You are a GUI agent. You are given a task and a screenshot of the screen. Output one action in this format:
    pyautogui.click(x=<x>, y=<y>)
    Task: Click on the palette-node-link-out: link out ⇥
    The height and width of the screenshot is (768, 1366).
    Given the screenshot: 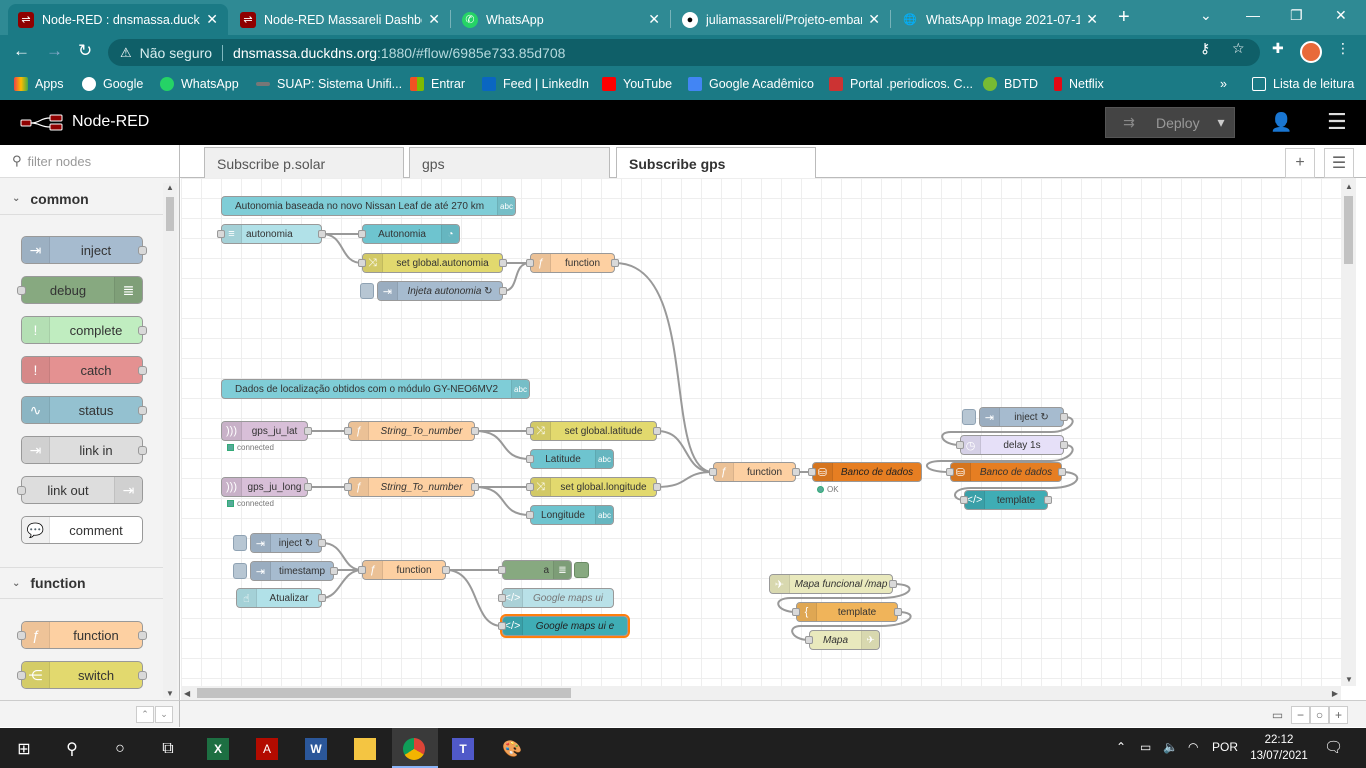 What is the action you would take?
    pyautogui.click(x=80, y=490)
    